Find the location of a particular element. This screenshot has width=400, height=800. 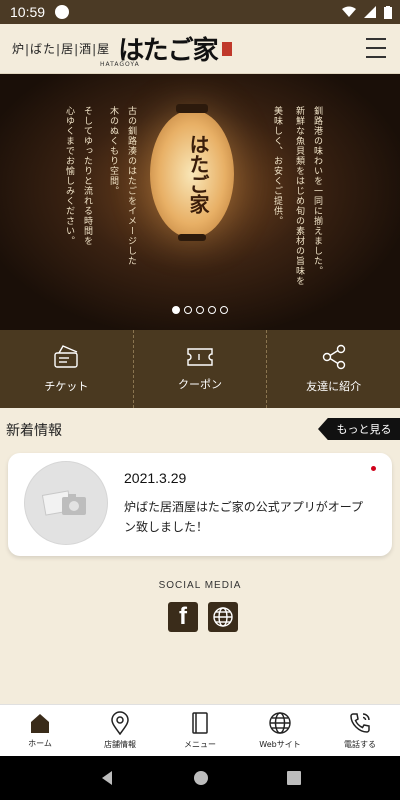

system-nav-bar is located at coordinates (200, 778).